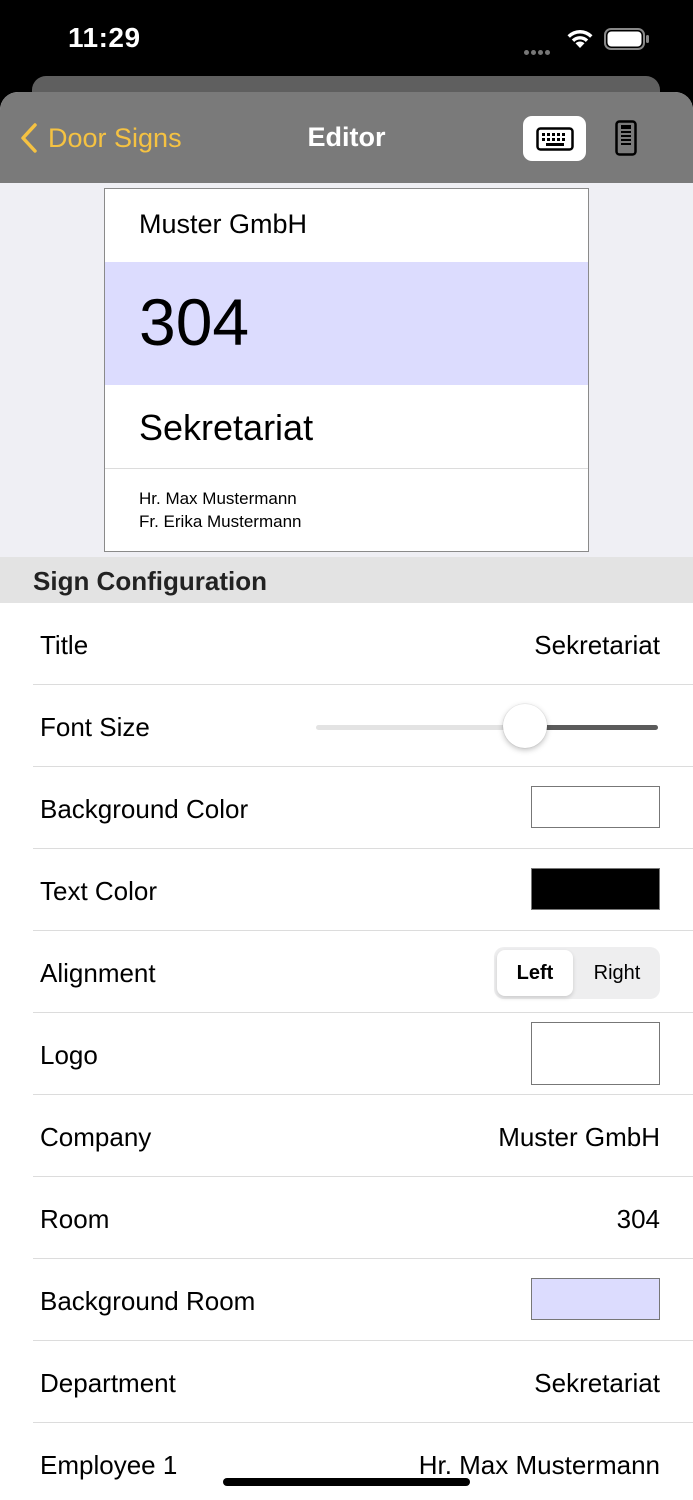 The image size is (693, 1500). Describe the element at coordinates (75, 1219) in the screenshot. I see `row-label: Room` at that location.